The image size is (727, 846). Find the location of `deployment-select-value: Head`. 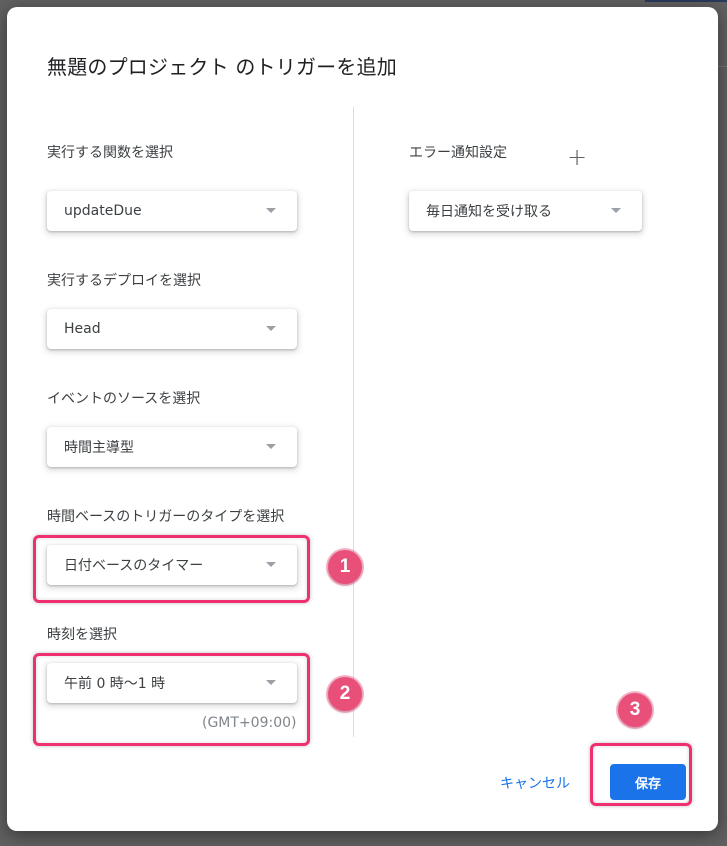

deployment-select-value: Head is located at coordinates (82, 329).